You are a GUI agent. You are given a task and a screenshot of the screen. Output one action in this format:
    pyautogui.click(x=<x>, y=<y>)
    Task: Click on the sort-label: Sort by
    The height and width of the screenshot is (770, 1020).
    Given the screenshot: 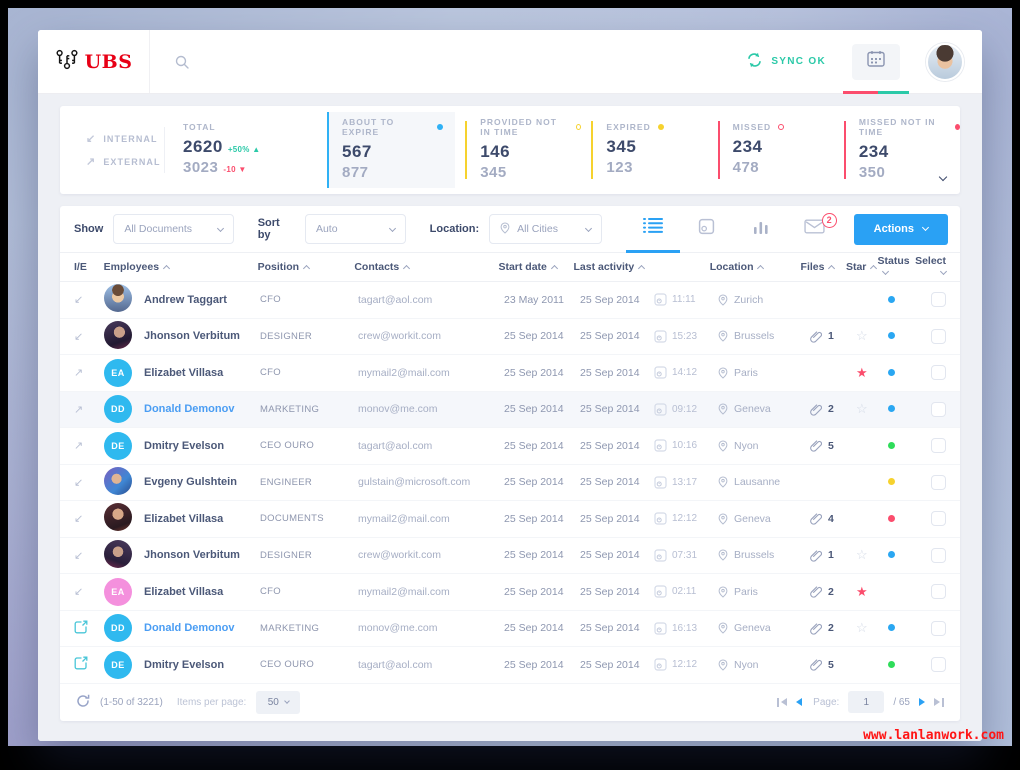 What is the action you would take?
    pyautogui.click(x=268, y=229)
    